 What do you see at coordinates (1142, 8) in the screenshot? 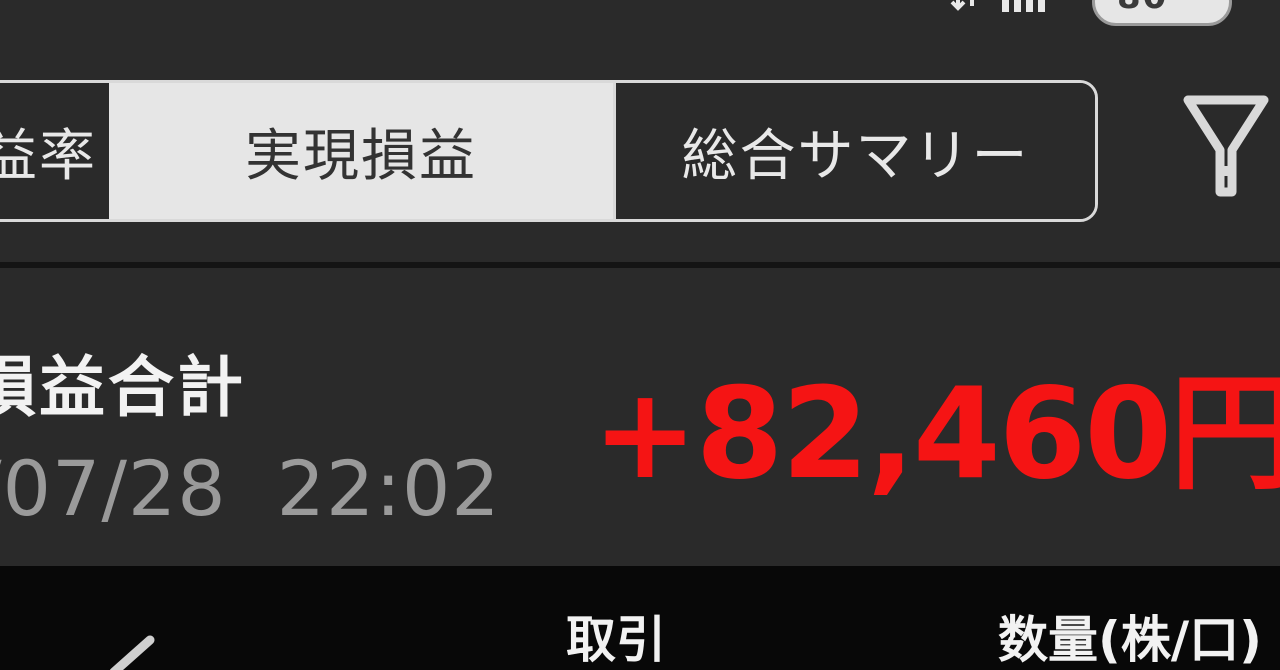
I see `battery-level: 80` at bounding box center [1142, 8].